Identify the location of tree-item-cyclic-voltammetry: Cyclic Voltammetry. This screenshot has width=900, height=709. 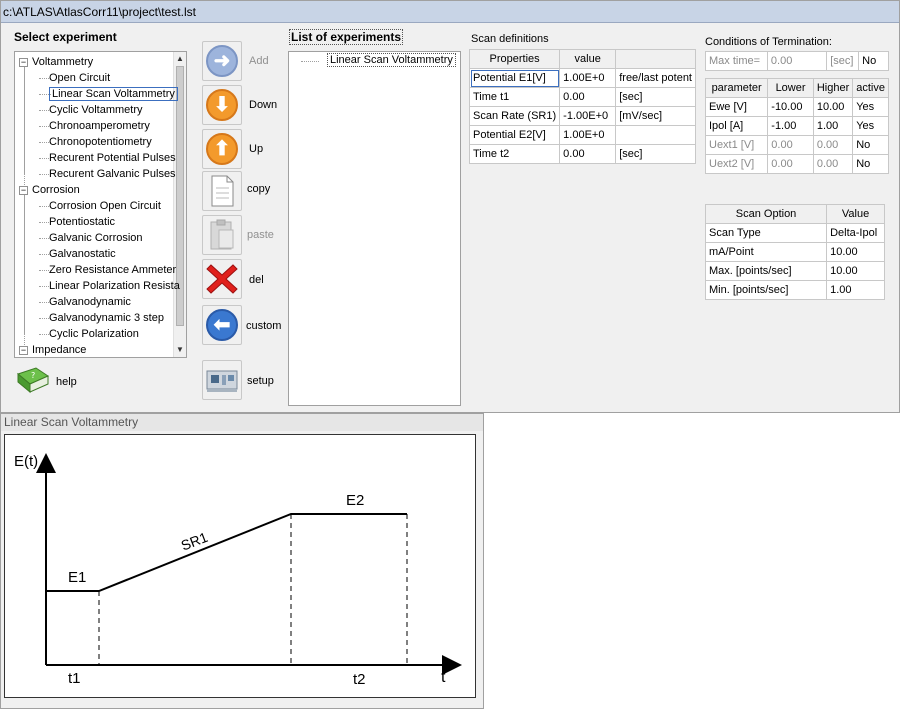
(96, 110).